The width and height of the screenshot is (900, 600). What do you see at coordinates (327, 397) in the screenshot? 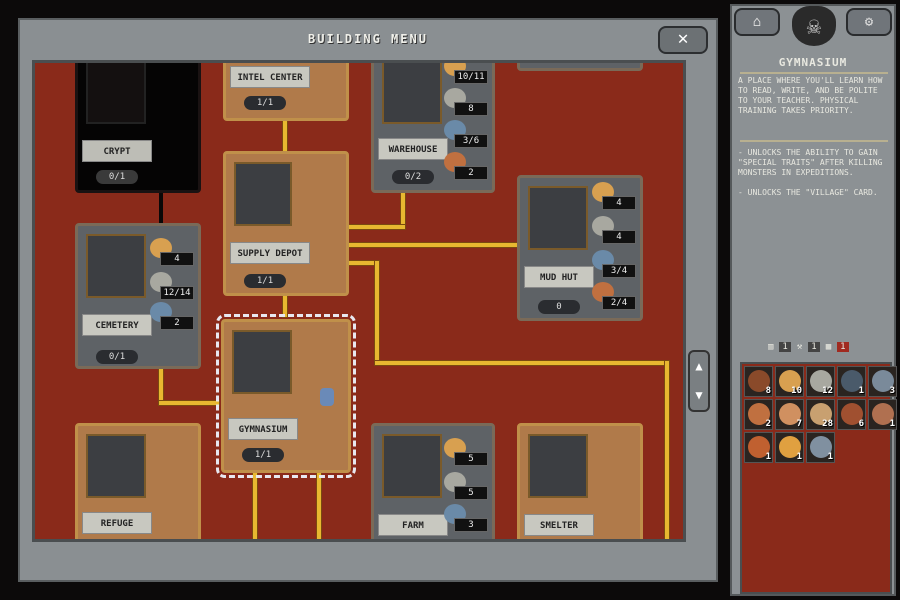
I see `hand-cursor-icon` at bounding box center [327, 397].